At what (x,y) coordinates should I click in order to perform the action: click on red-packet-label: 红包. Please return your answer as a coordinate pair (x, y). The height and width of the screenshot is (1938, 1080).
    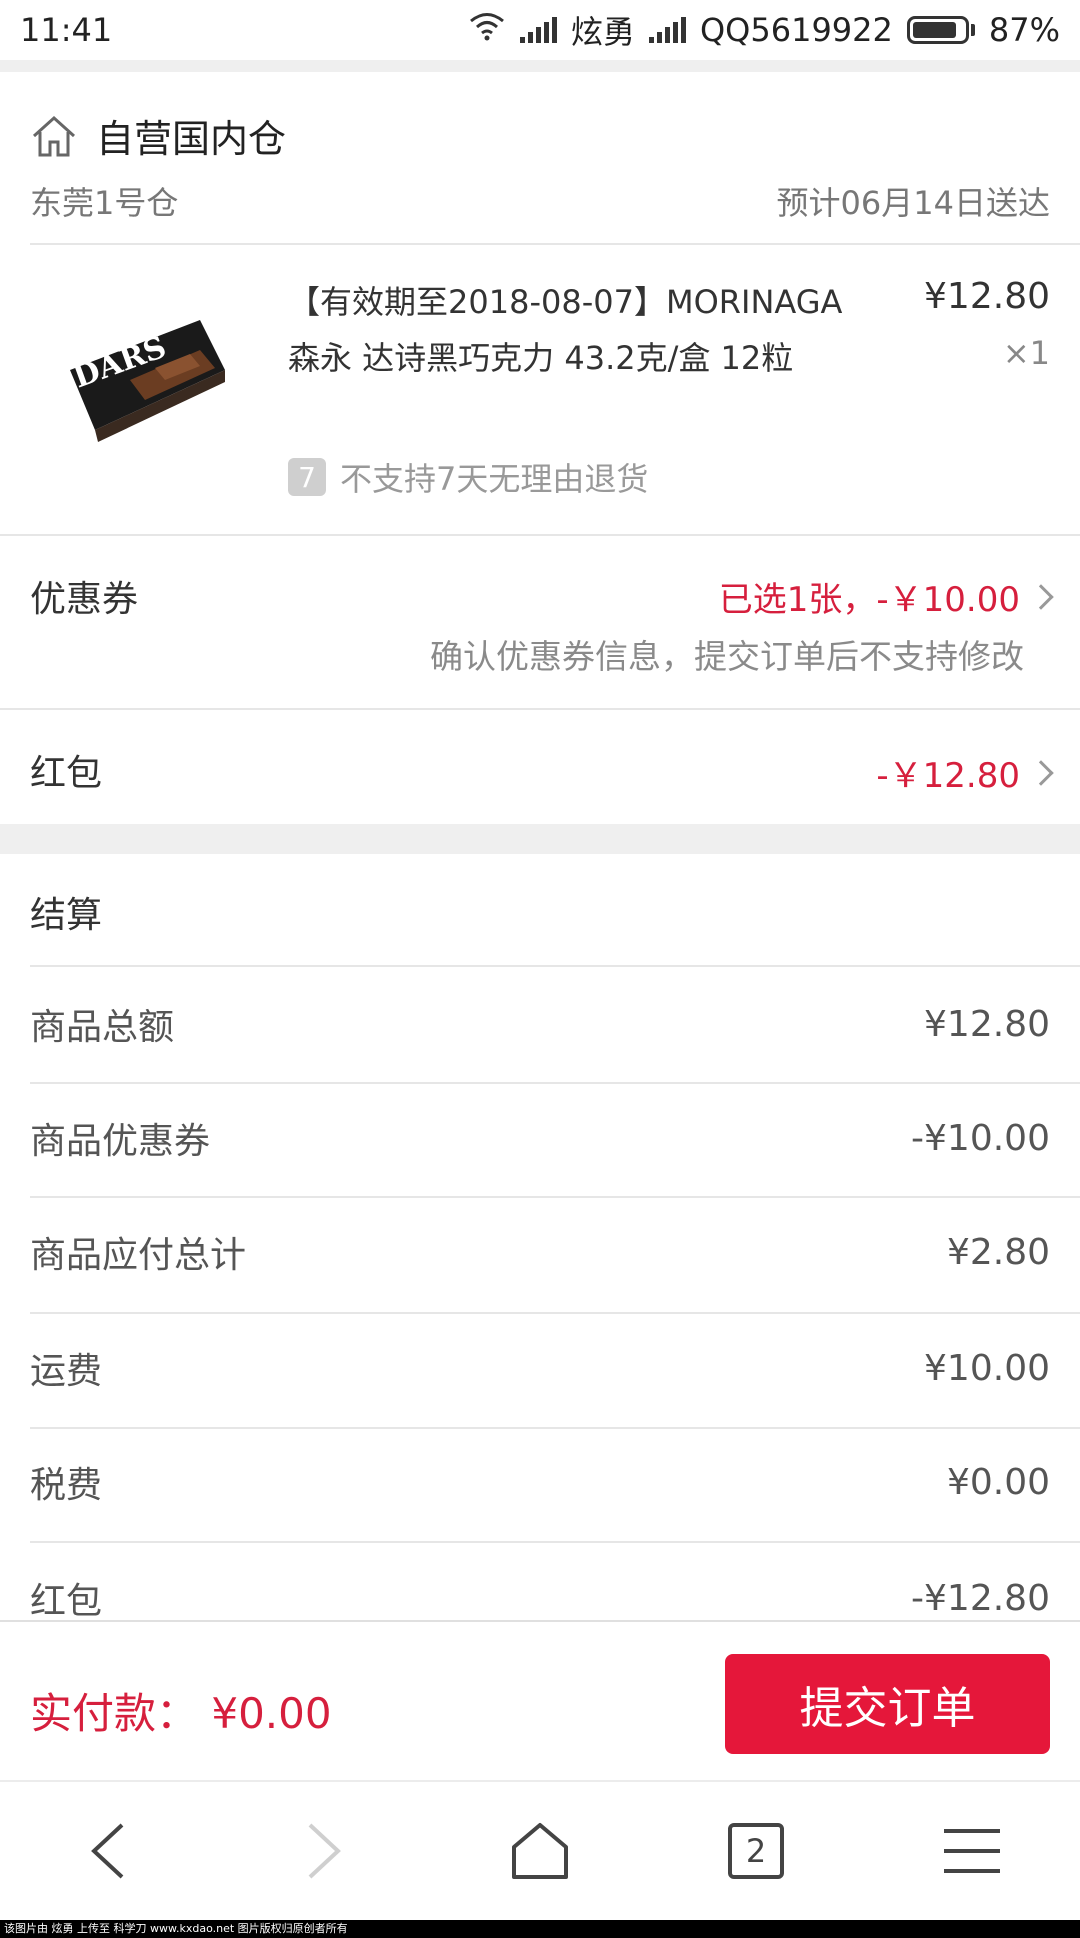
    Looking at the image, I should click on (66, 773).